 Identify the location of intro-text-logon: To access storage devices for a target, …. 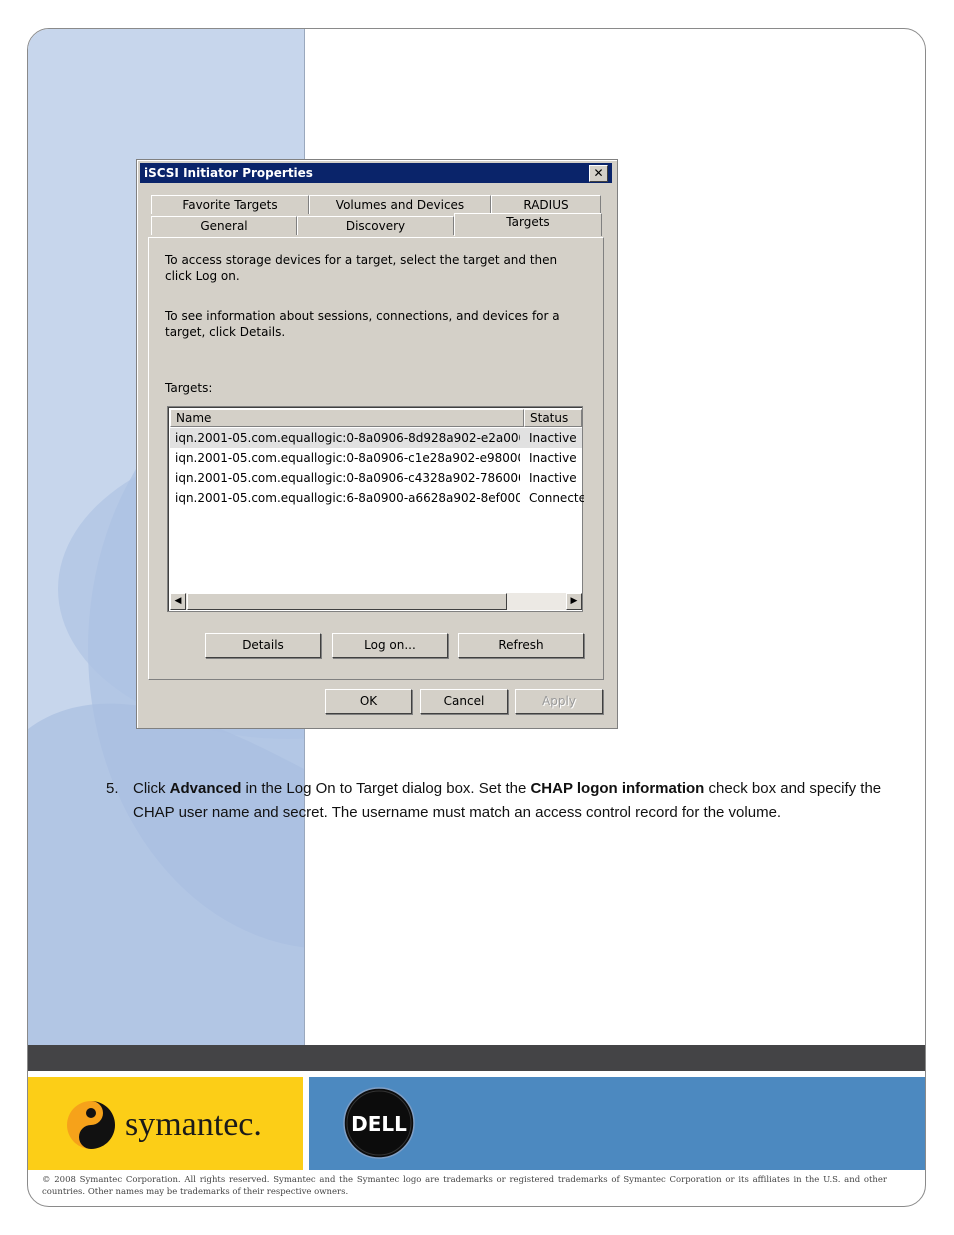
(361, 268).